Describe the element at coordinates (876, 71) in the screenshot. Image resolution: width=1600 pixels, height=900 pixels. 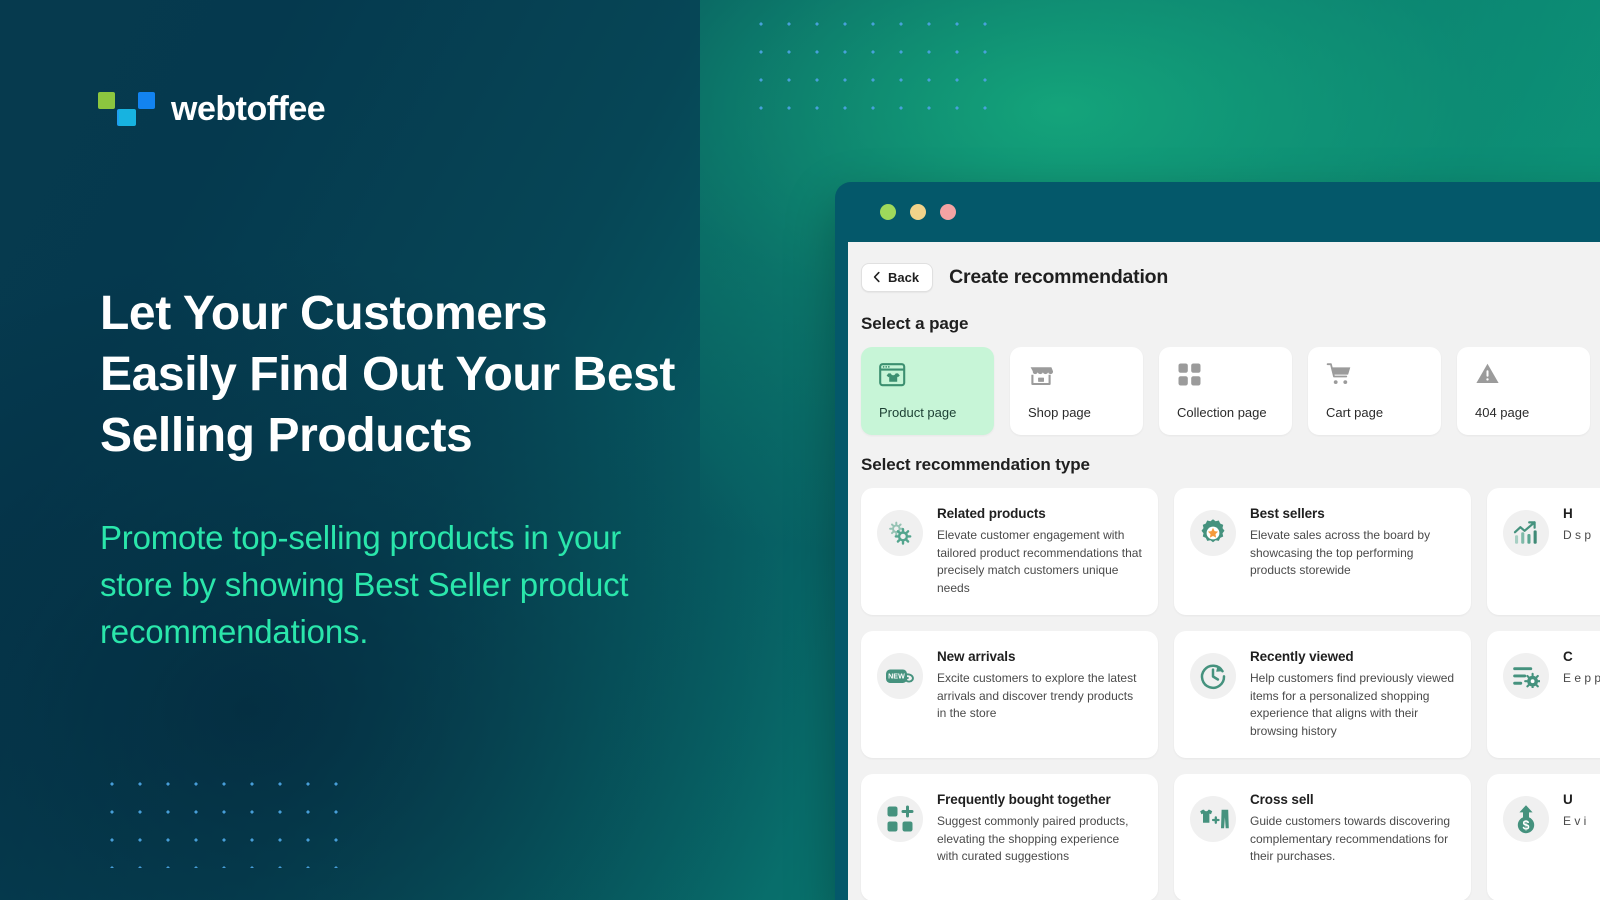
I see `dot-pattern-top` at that location.